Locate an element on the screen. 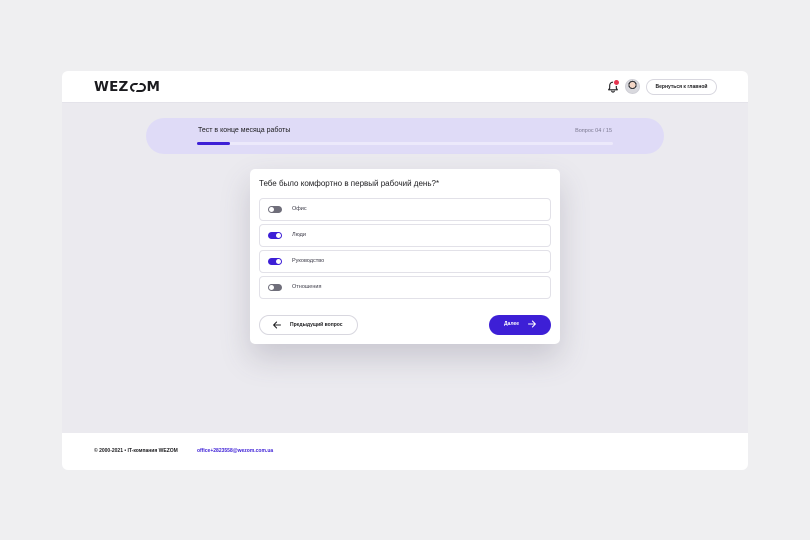  option-management: Руководство is located at coordinates (405, 261).